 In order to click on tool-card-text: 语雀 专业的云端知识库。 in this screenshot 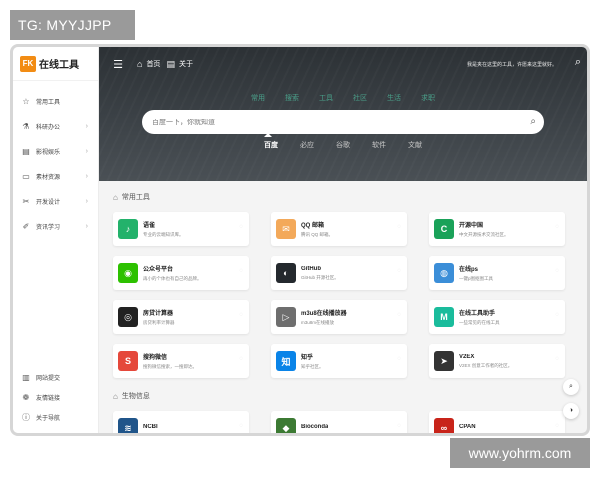, I will do `click(163, 229)`.